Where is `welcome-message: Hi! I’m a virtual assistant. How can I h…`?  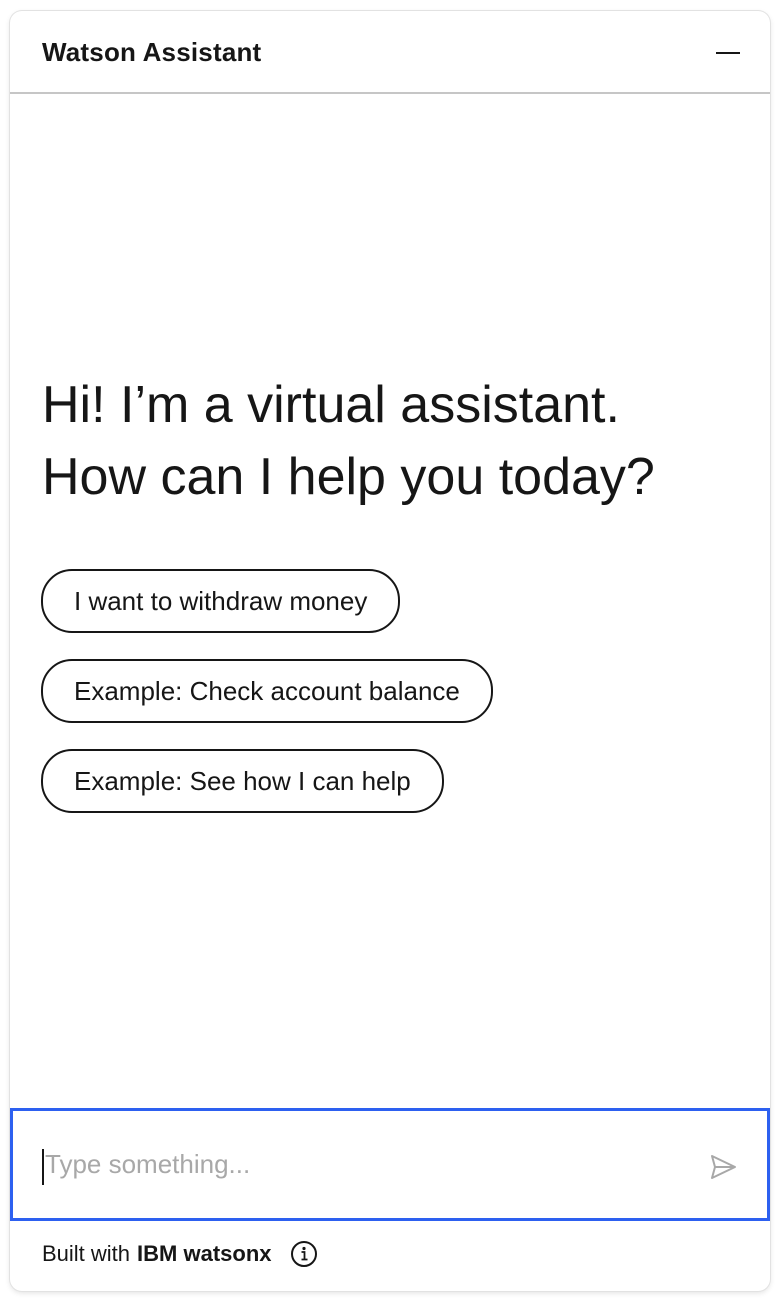 welcome-message: Hi! I’m a virtual assistant. How can I h… is located at coordinates (392, 441).